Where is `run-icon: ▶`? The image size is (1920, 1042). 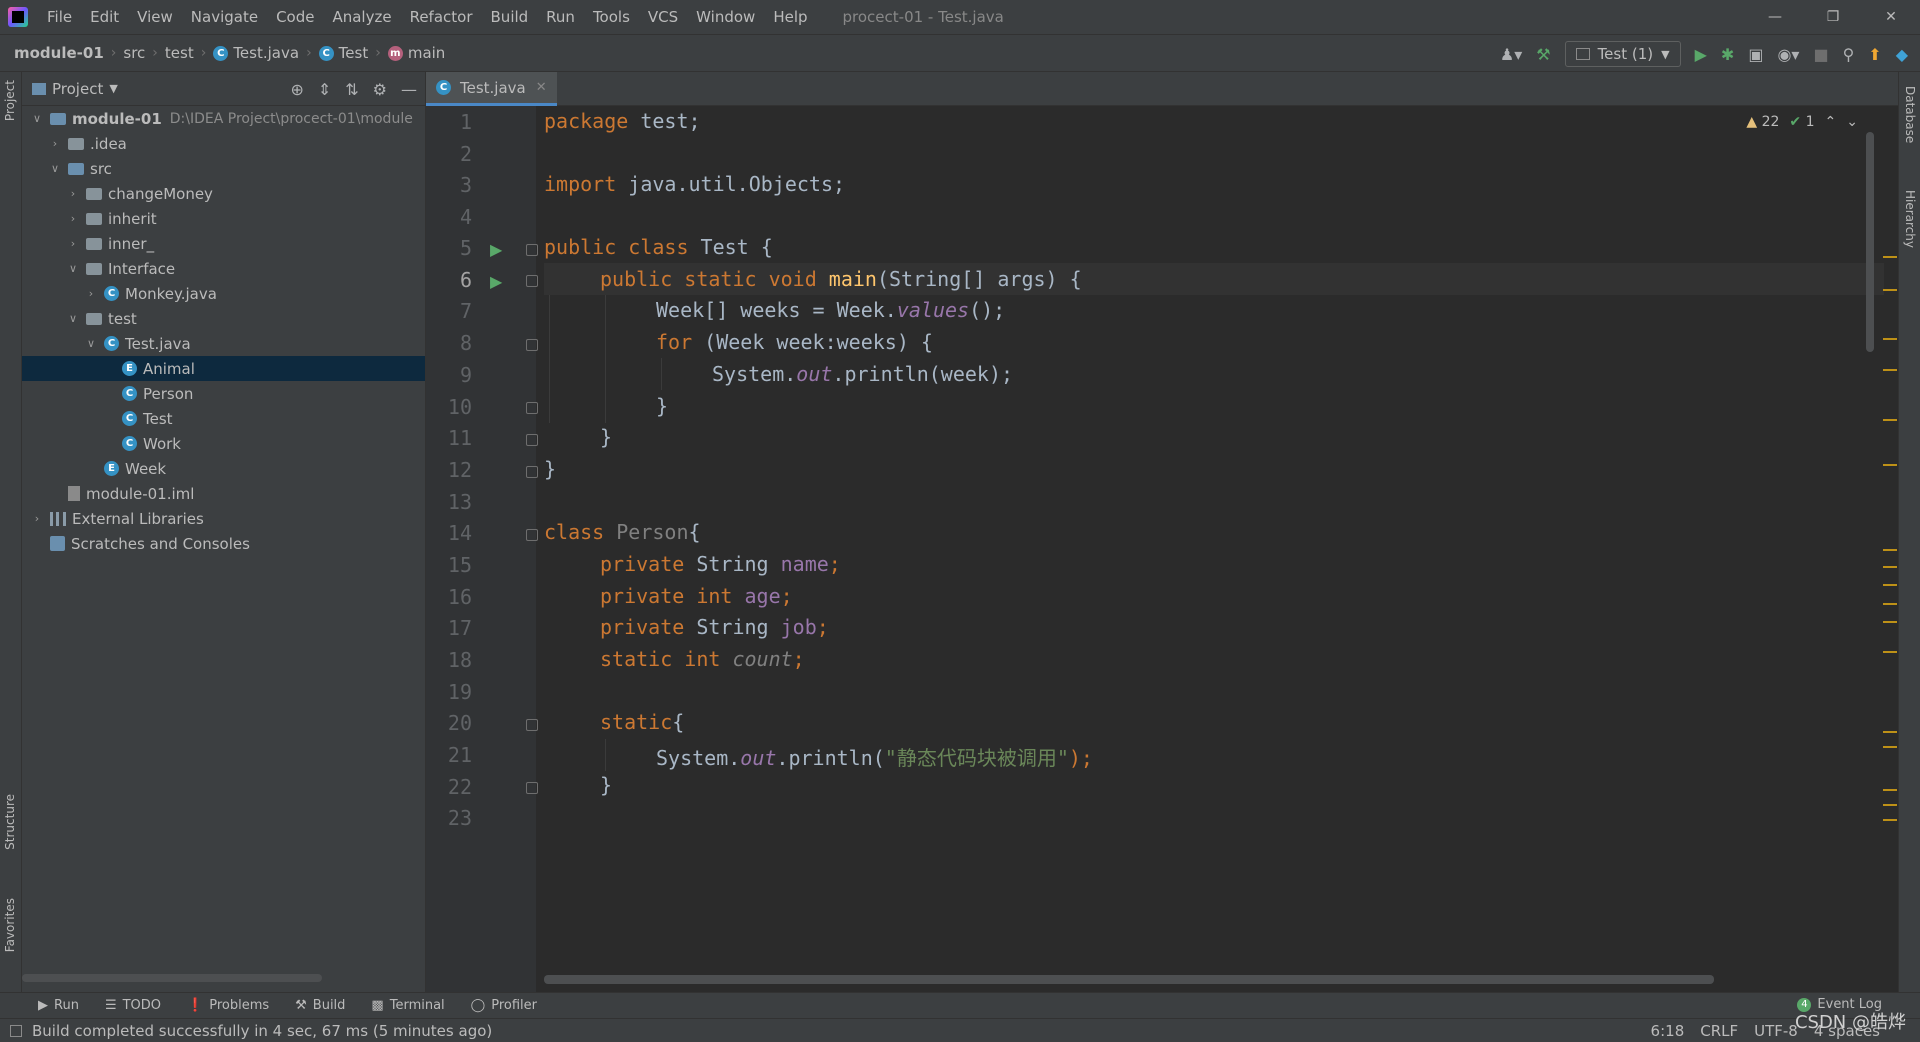
run-icon: ▶ is located at coordinates (1701, 54).